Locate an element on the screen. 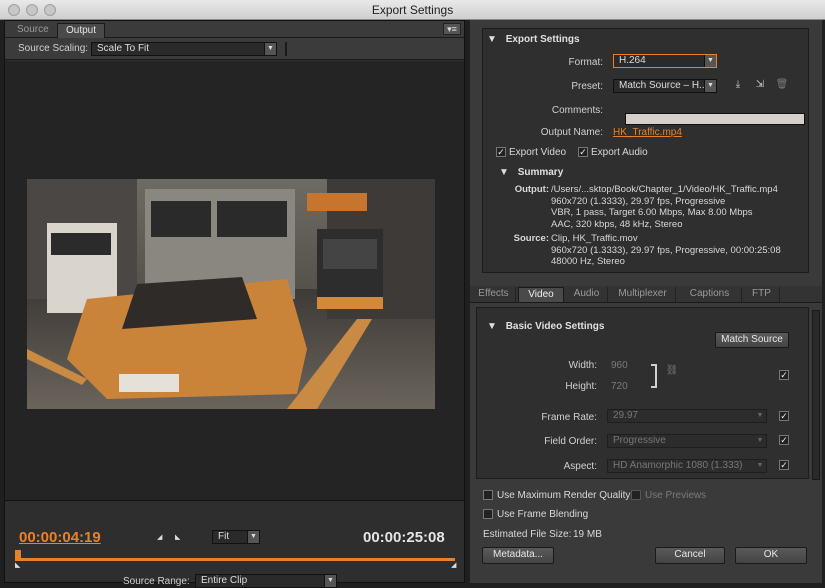 The height and width of the screenshot is (588, 825). playhead is located at coordinates (18, 554).